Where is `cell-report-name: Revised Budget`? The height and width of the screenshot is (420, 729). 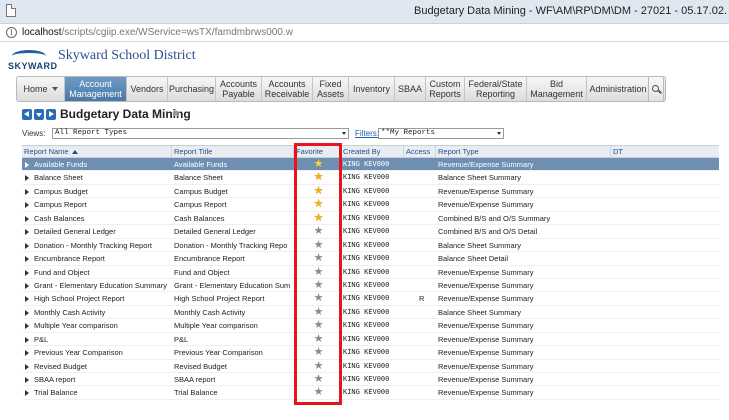 cell-report-name: Revised Budget is located at coordinates (102, 366).